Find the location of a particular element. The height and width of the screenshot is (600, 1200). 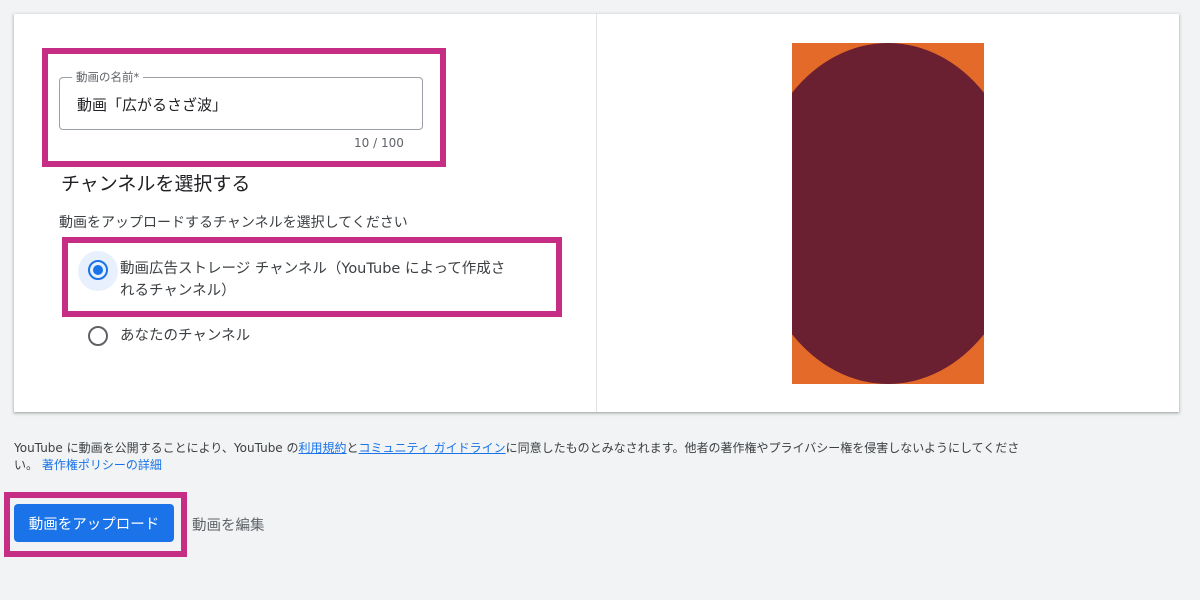

terms-of-service-link: 利用規約 is located at coordinates (323, 448).